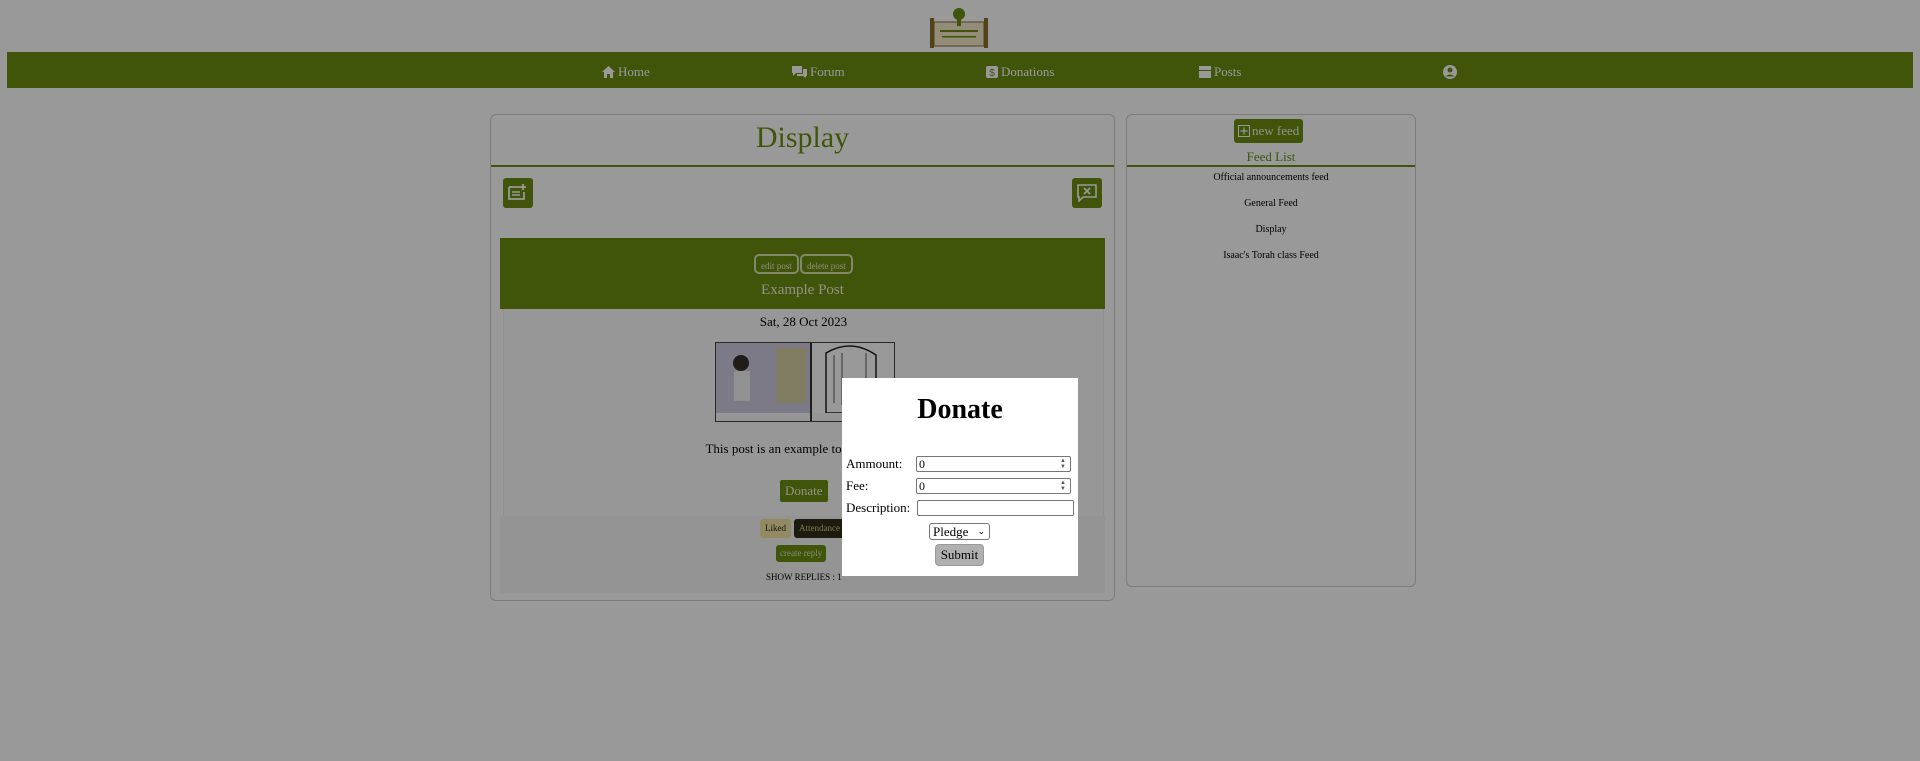 The width and height of the screenshot is (1920, 761). I want to click on donation-type-value: Pledge, so click(951, 531).